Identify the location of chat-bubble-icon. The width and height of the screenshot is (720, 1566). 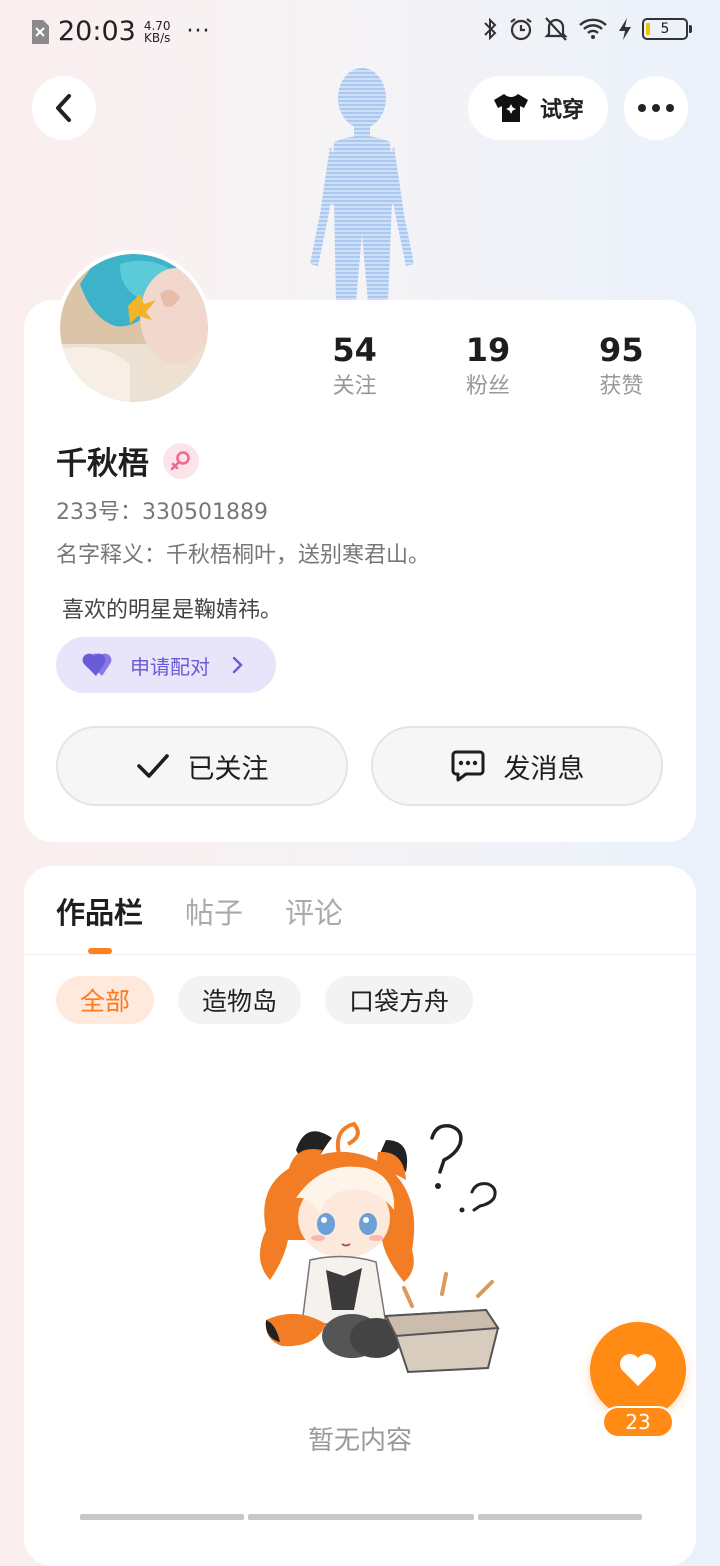
(467, 766).